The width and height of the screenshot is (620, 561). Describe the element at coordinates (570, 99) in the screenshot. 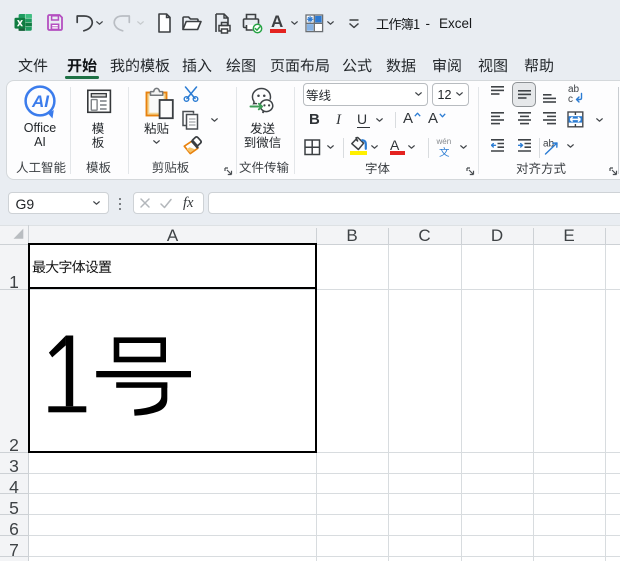

I see `svg-text: c` at that location.